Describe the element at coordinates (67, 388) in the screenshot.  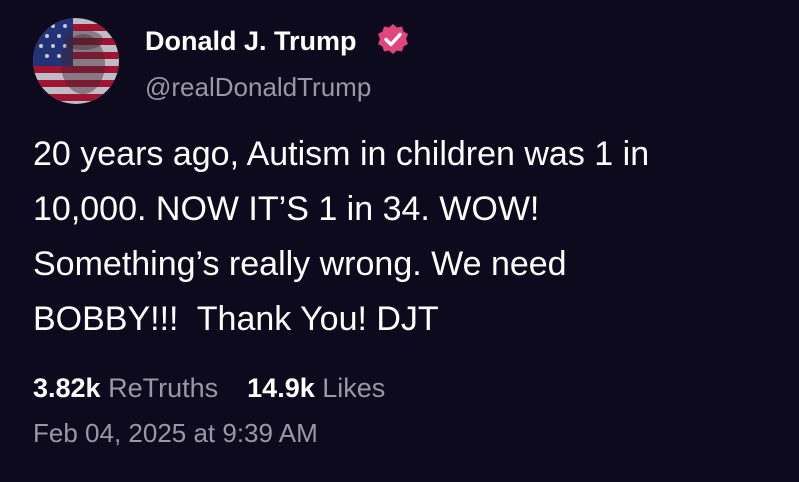
I see `retruths-count: 3.82k` at that location.